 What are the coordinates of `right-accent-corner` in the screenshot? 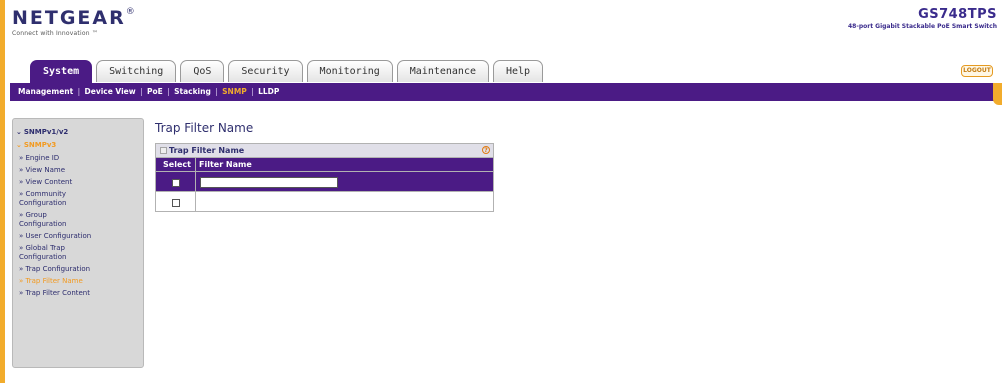 It's located at (997, 94).